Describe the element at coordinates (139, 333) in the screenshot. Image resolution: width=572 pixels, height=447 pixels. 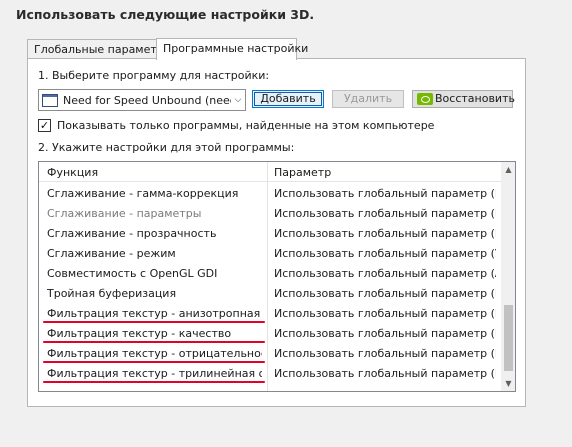
I see `row-feature: Фильтрация текстур - качество` at that location.